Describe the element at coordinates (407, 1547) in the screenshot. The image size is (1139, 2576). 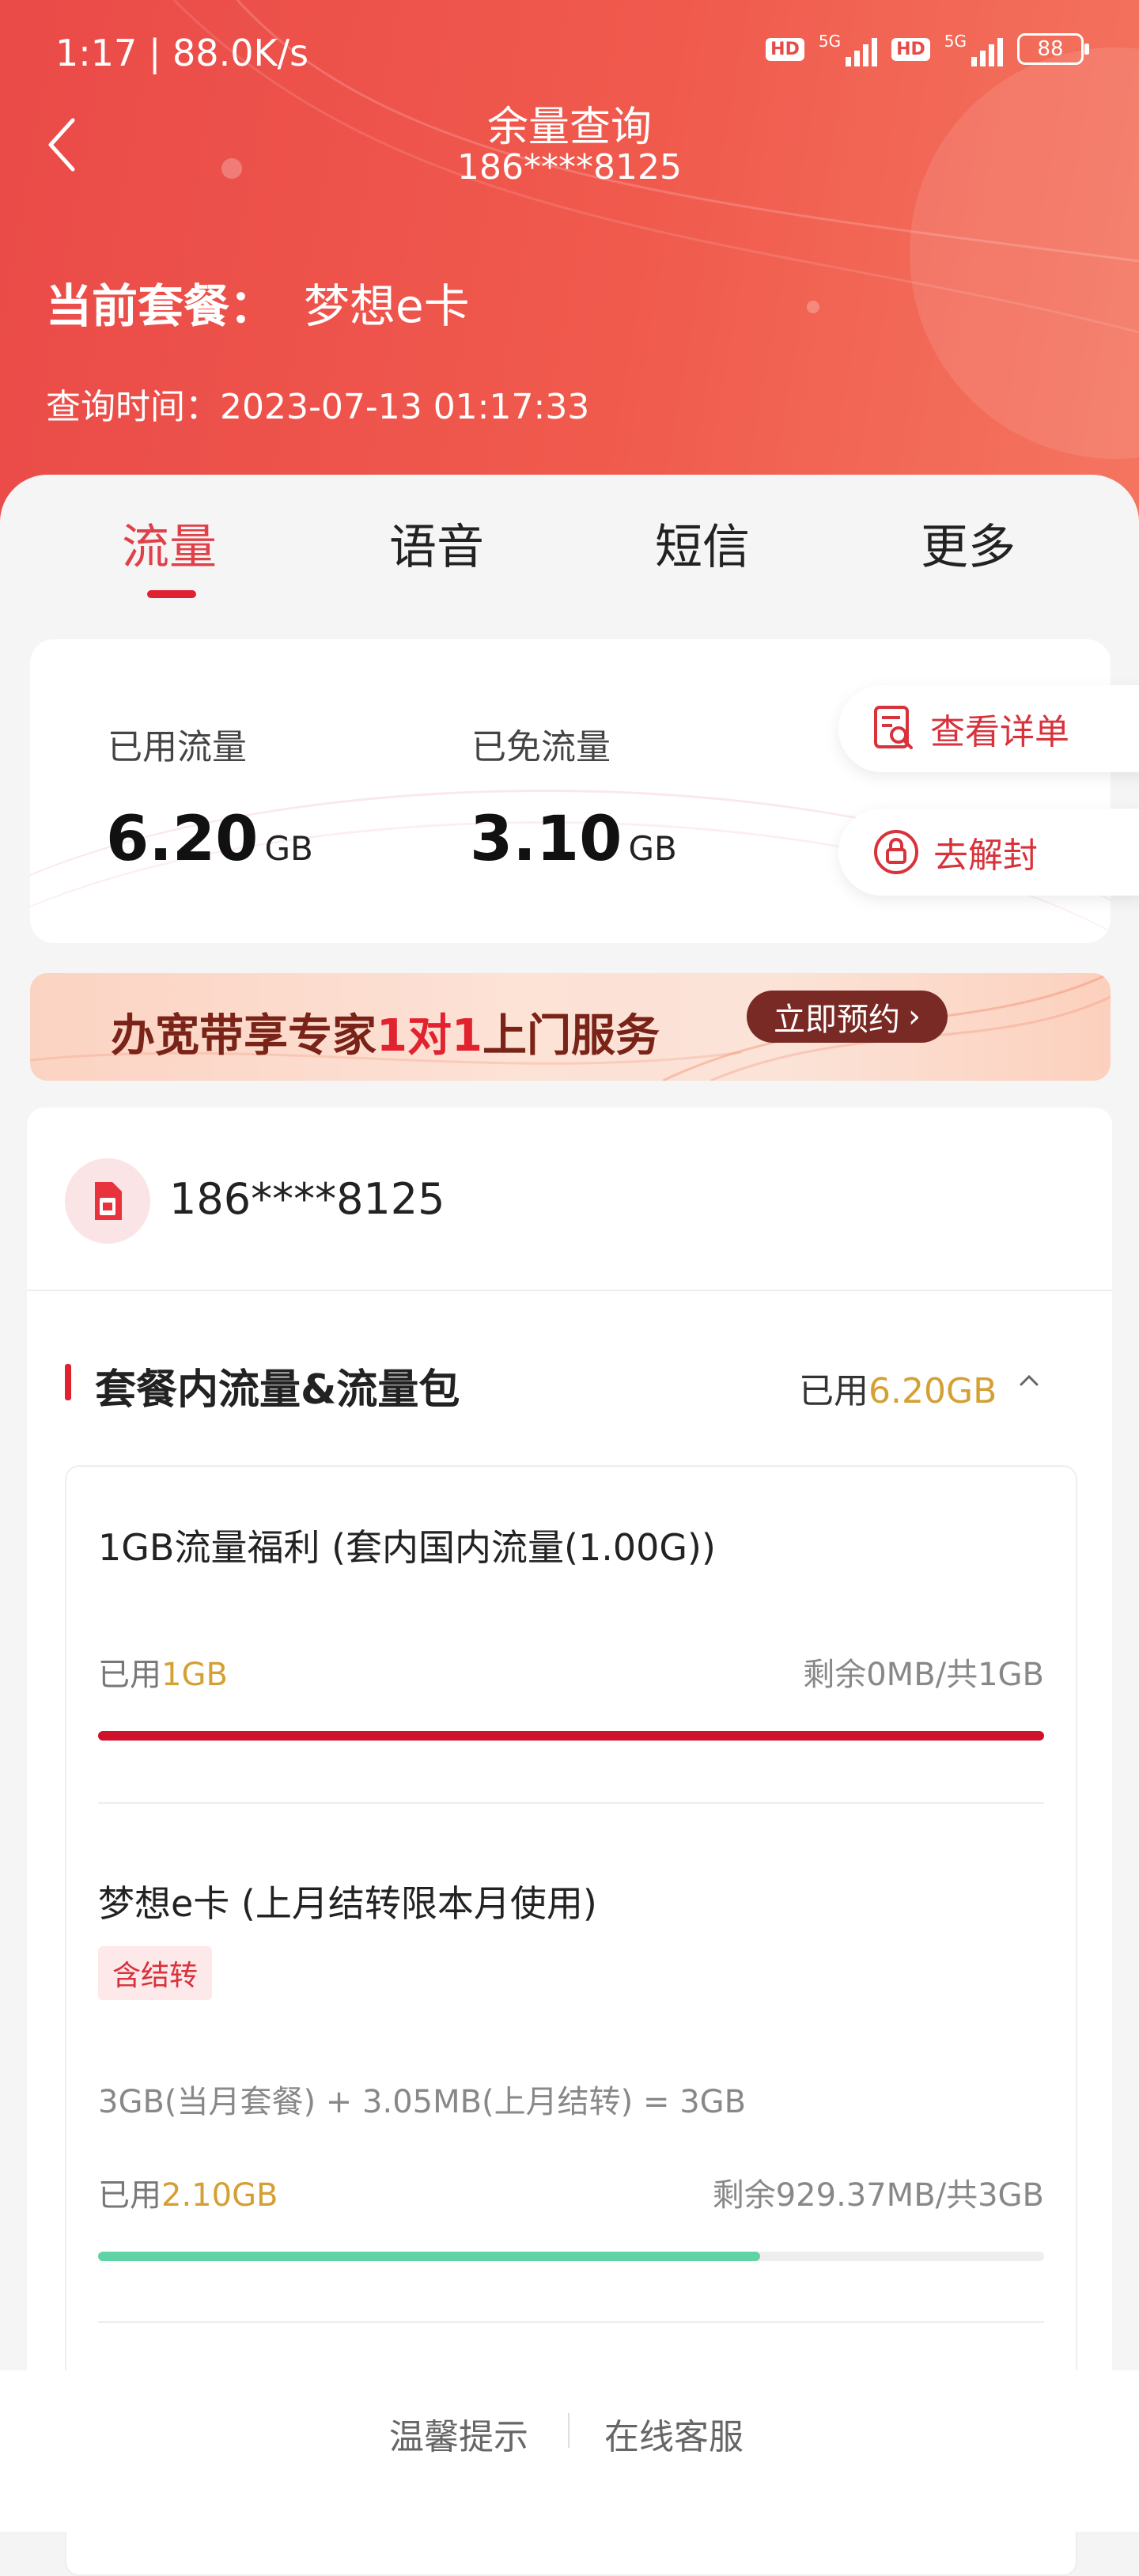
I see `package-name: 1GB流量福利 (套内国内流量(1.00G))` at that location.